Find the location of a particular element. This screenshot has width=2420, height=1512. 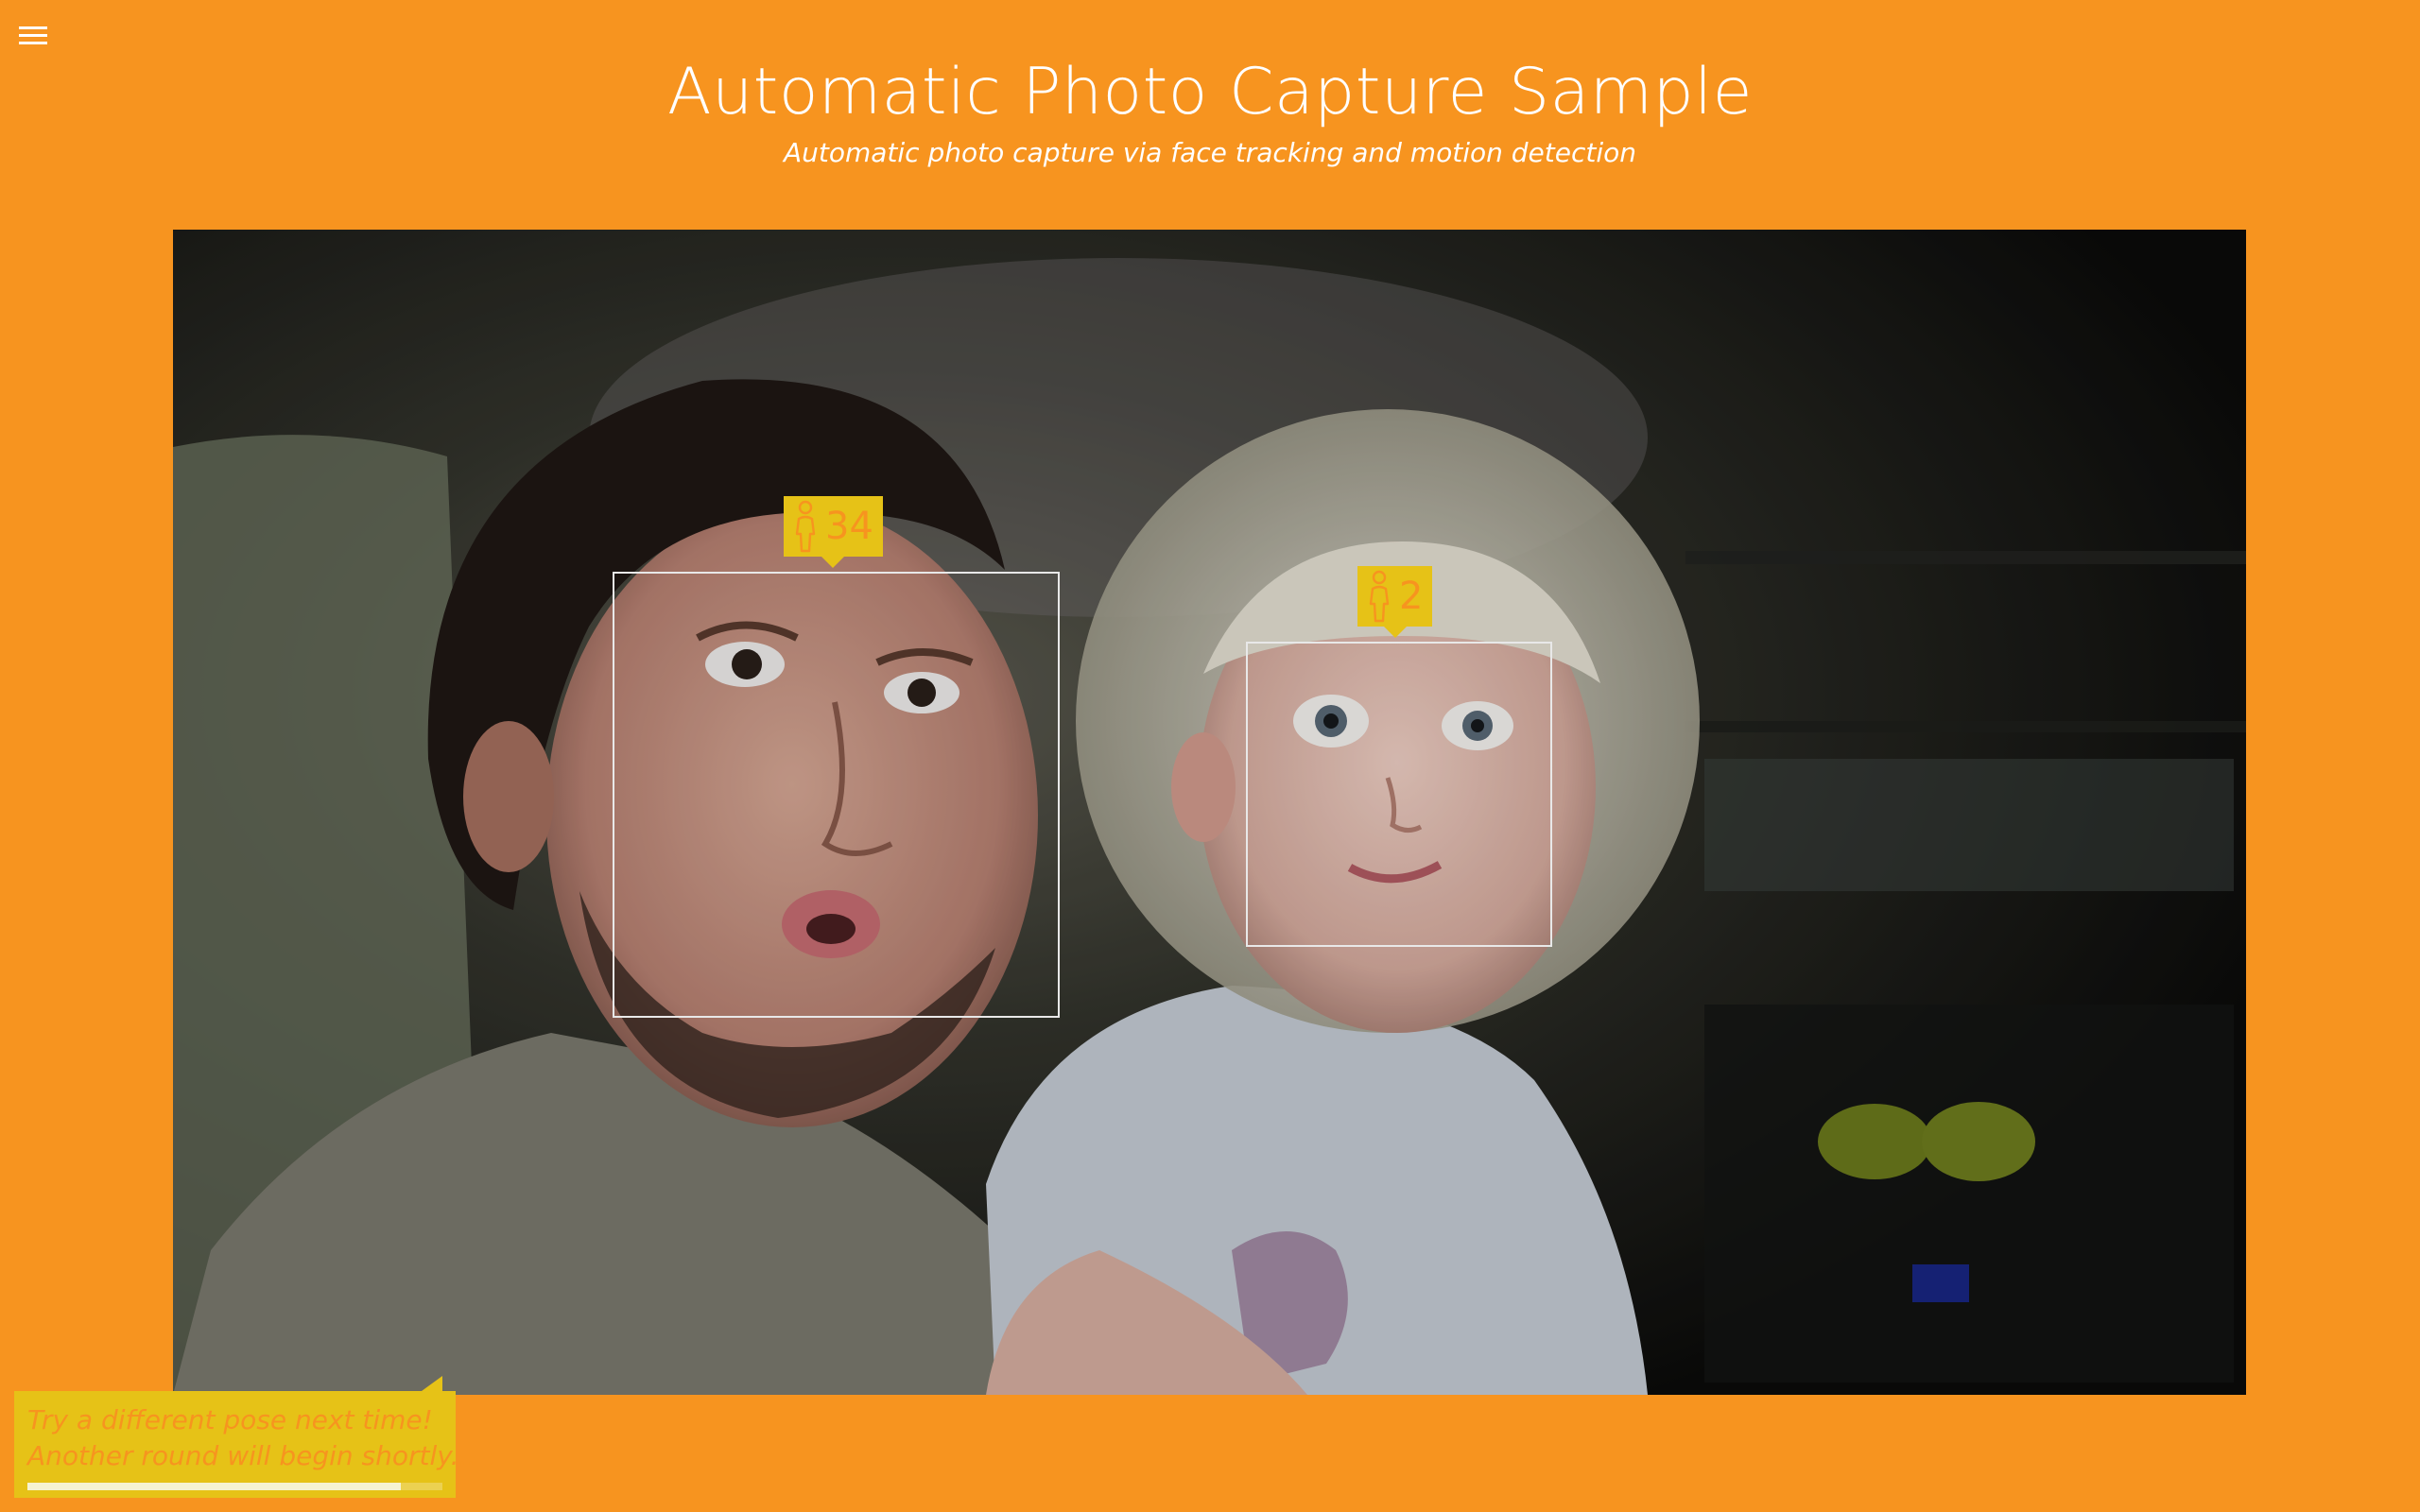

hamburger-menu-icon is located at coordinates (34, 35).